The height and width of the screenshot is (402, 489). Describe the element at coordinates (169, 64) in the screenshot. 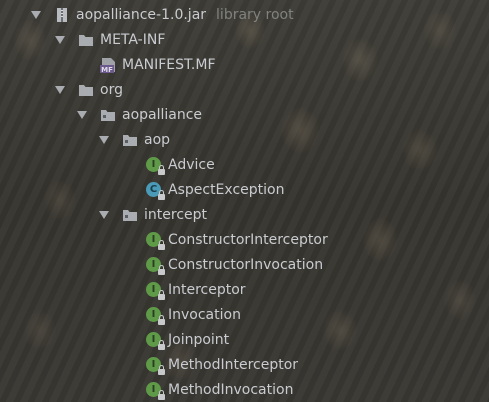

I see `tree-node-label: MANIFEST.MF` at that location.